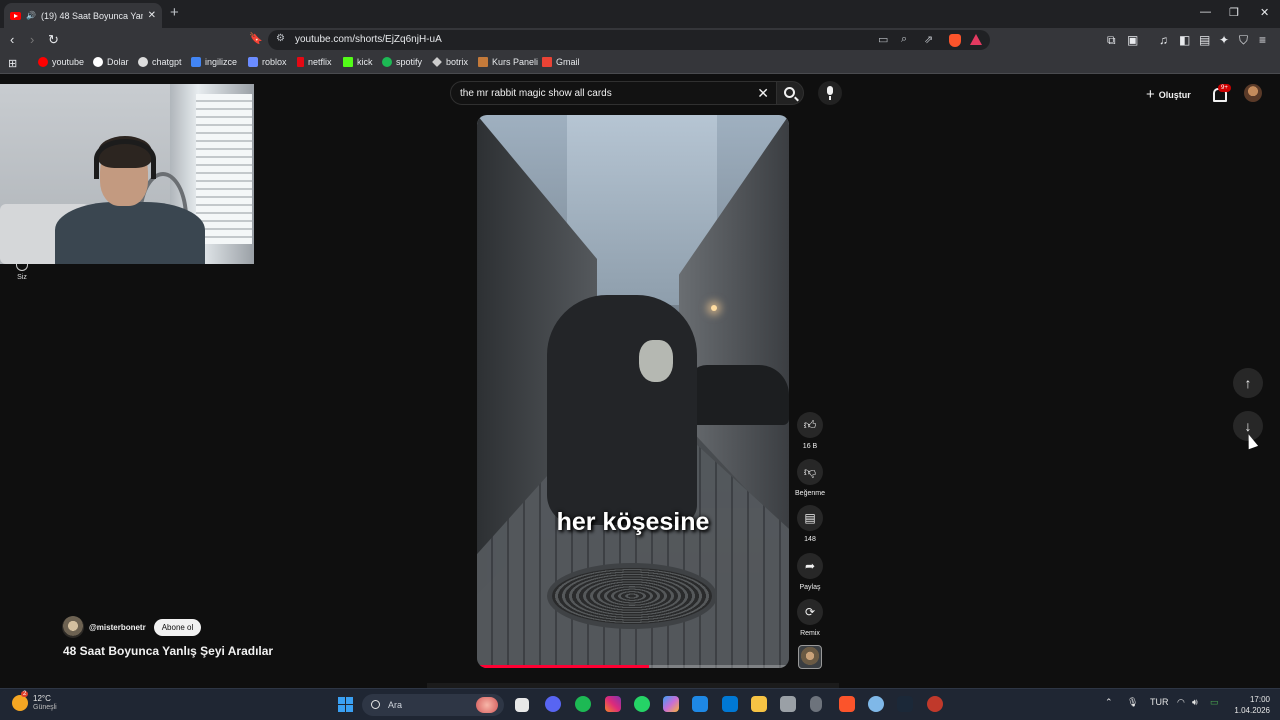  I want to click on thumbs-up-icon: 👍︎, so click(810, 425).